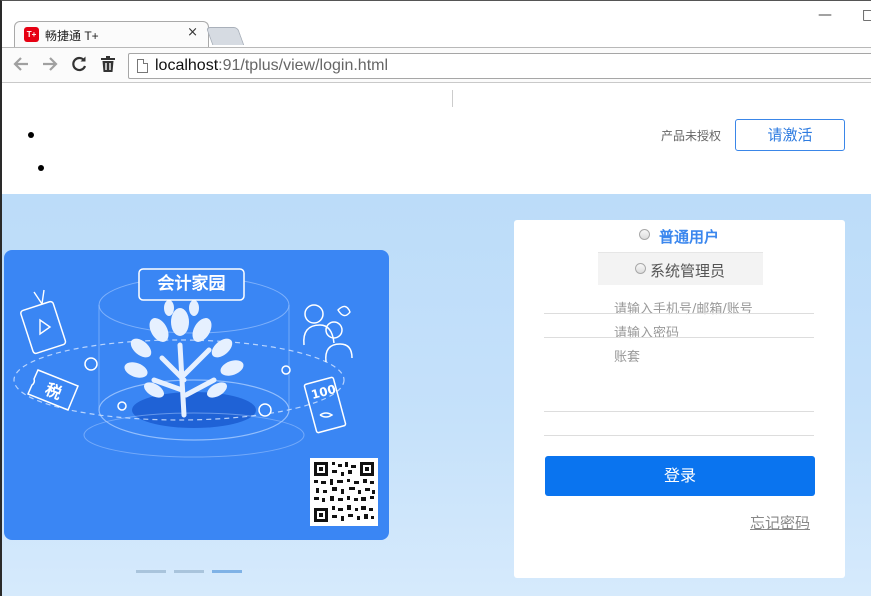  Describe the element at coordinates (111, 34) in the screenshot. I see `browser-tab: T+ 畅捷通 T+ ×` at that location.